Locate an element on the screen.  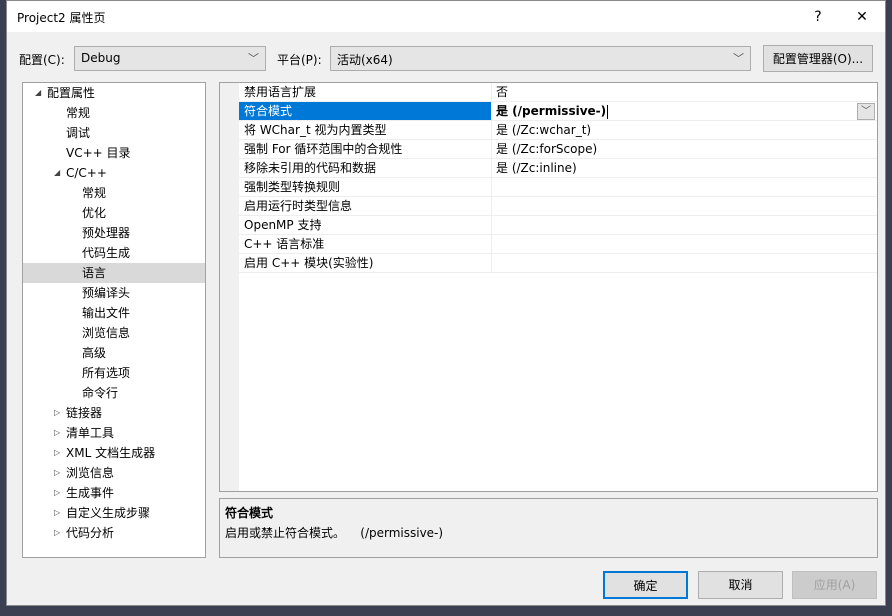
property-row: 启用 C++ 模块(实验性) is located at coordinates (558, 263).